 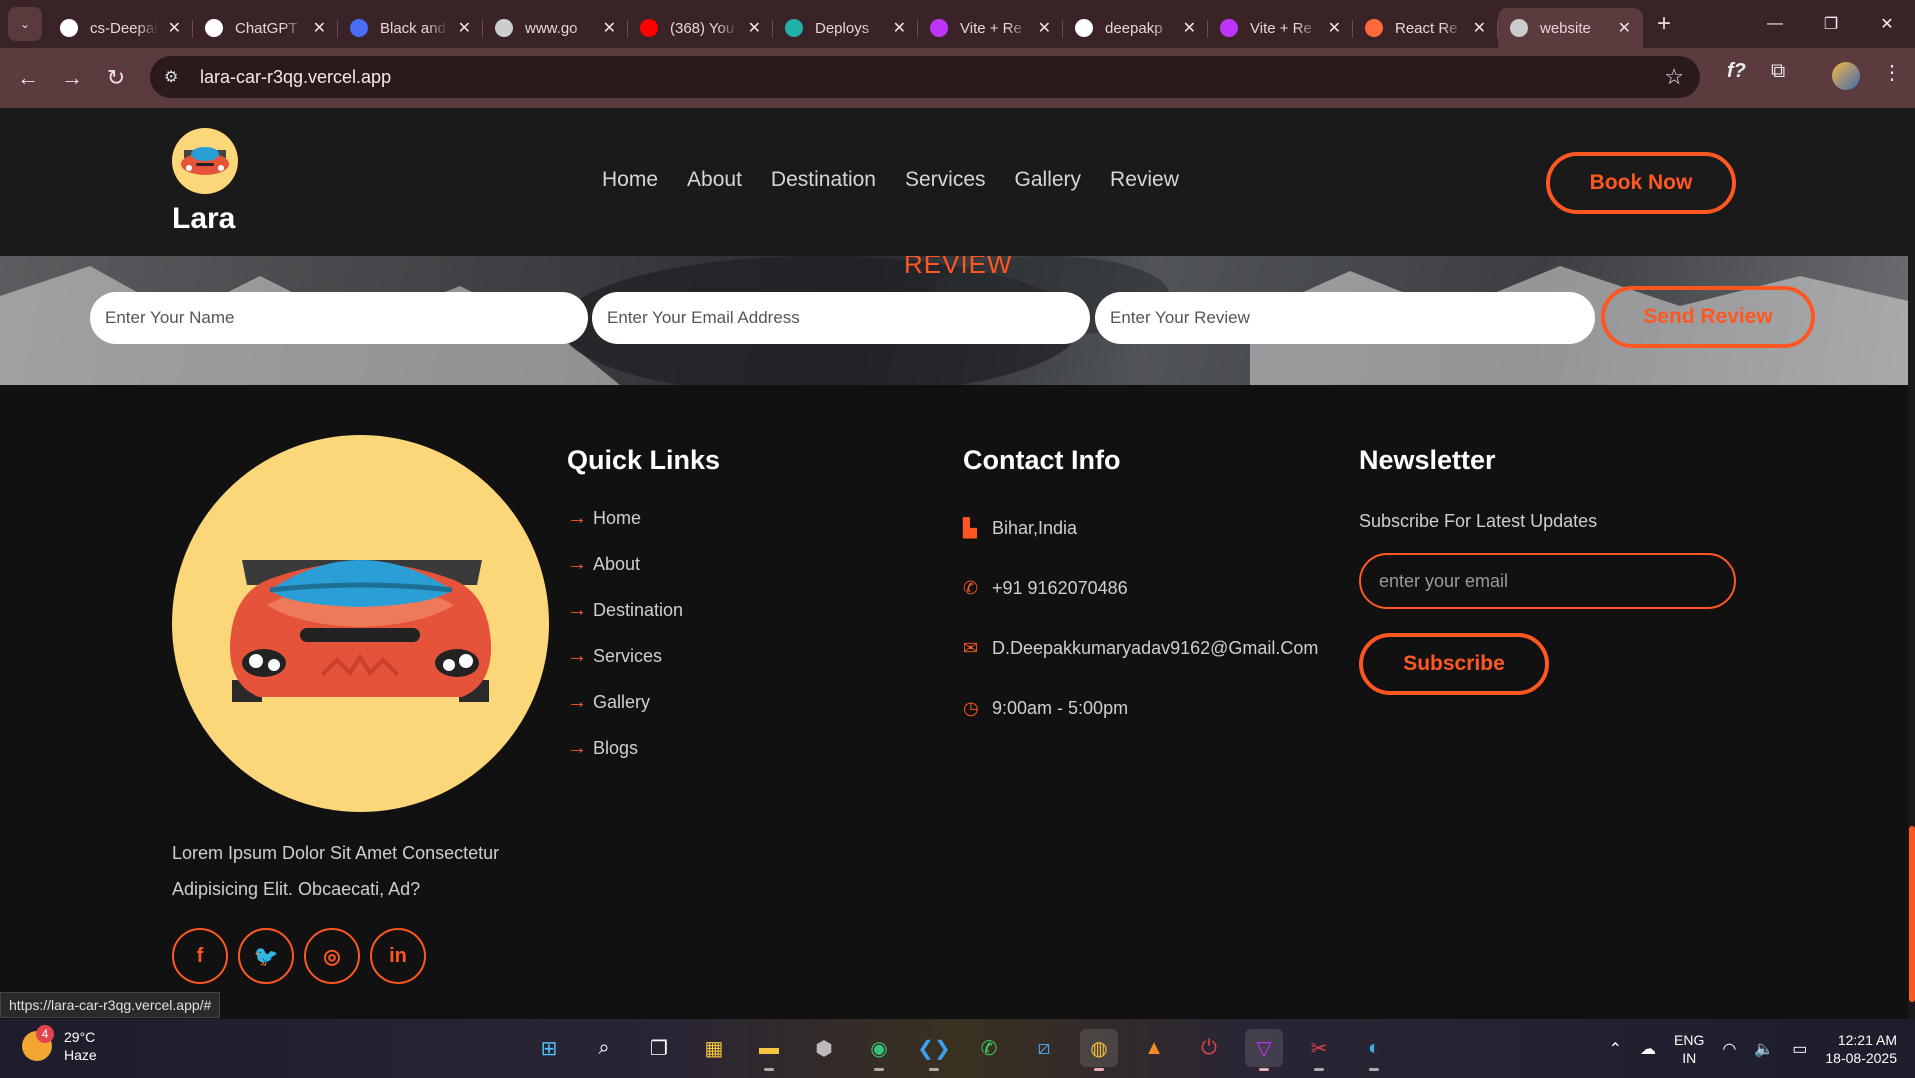 I want to click on review-text-input, so click(x=1345, y=318).